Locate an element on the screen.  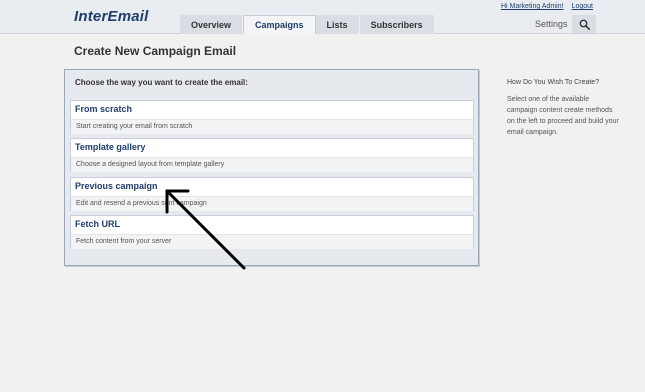
option-title: Template gallery is located at coordinates (110, 147).